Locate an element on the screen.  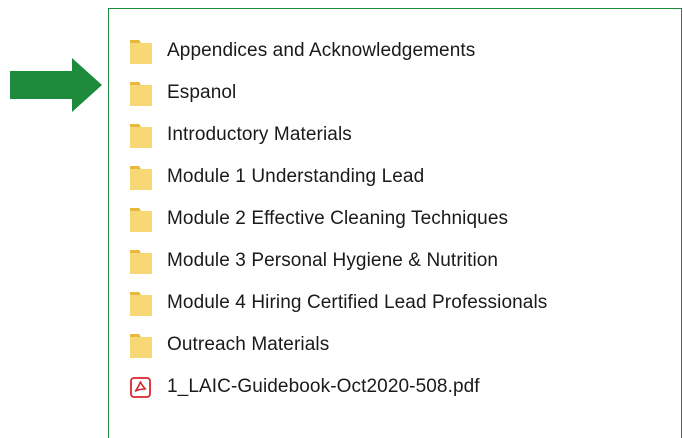
folder-item-module-3: Module 3 Personal Hygiene & Nutrition is located at coordinates (399, 261).